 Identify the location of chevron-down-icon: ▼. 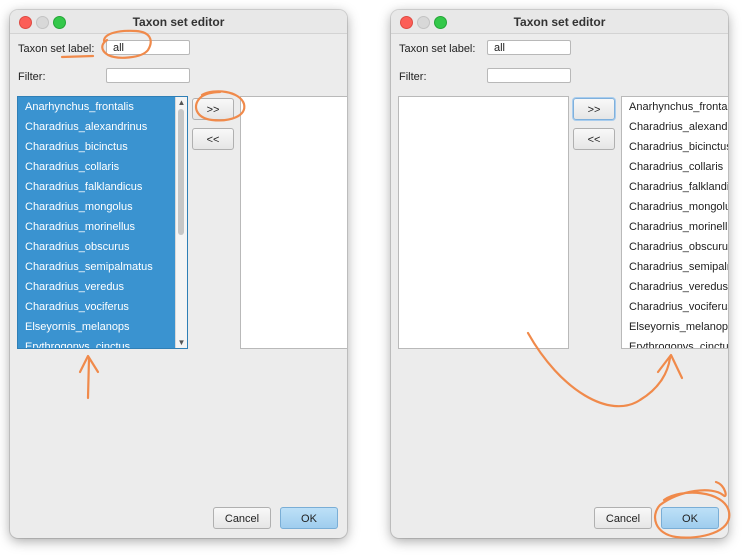
(181, 342).